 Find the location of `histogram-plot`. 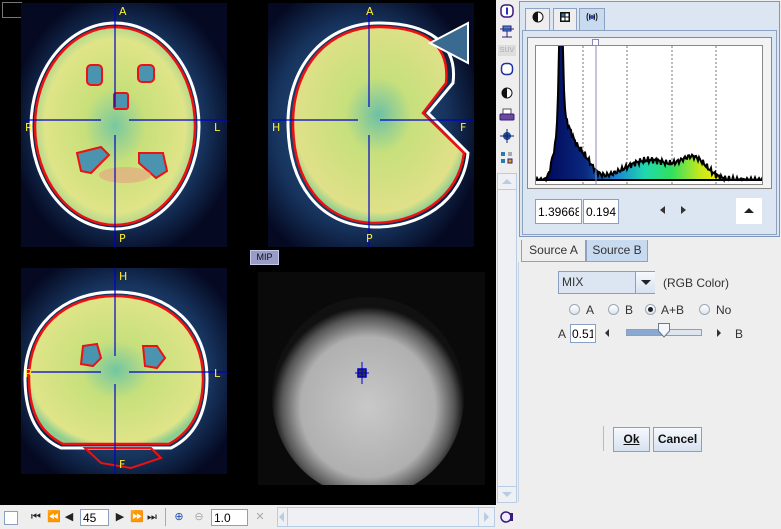

histogram-plot is located at coordinates (648, 92).